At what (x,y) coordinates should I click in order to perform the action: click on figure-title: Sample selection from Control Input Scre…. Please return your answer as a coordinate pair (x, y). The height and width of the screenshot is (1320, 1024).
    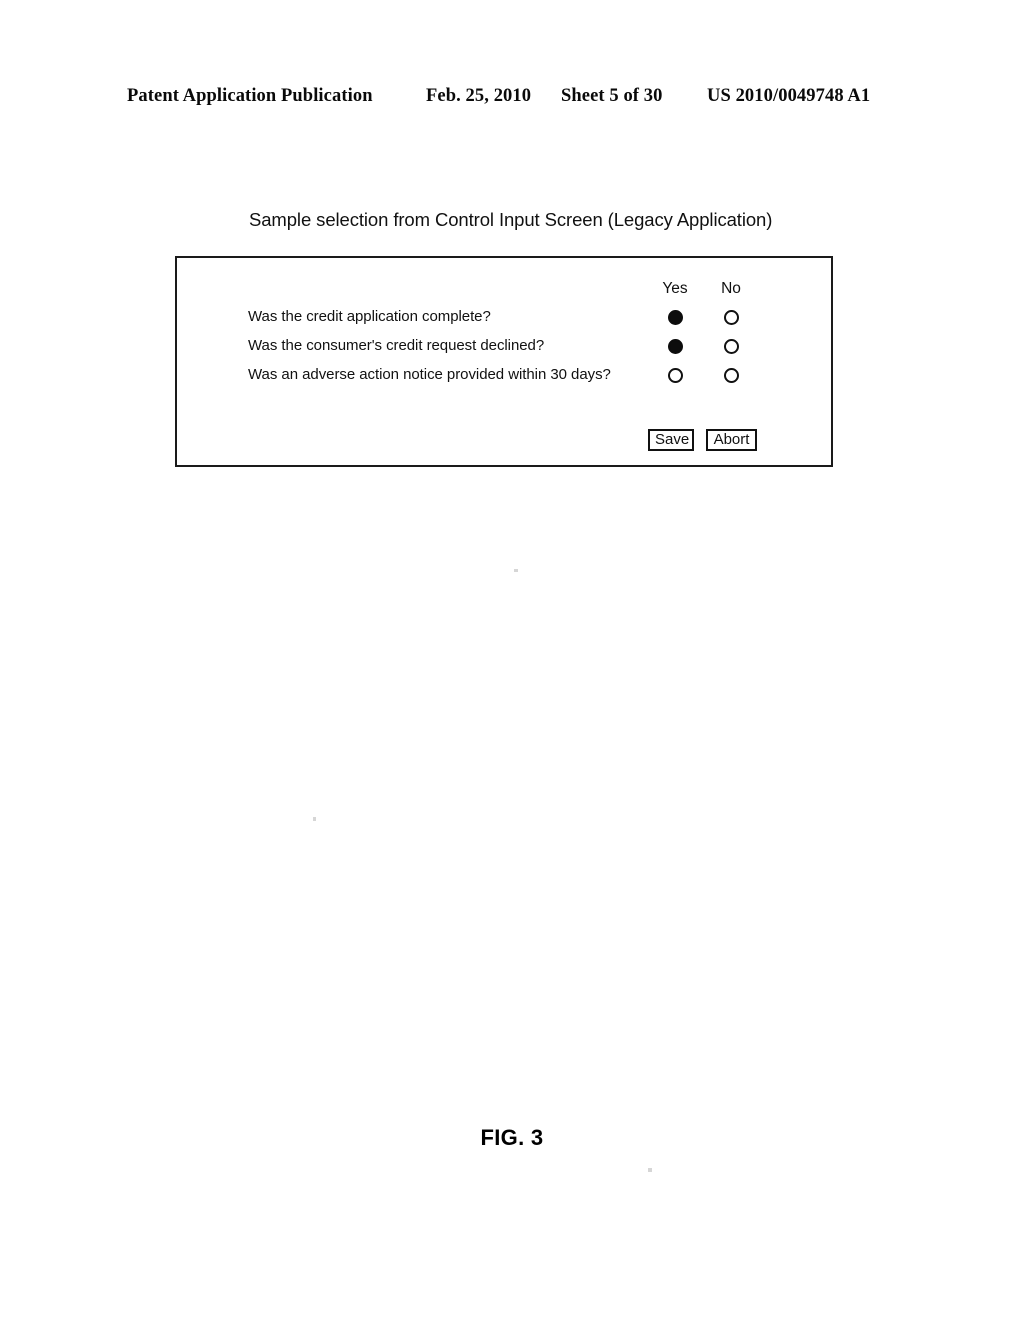
    Looking at the image, I should click on (511, 219).